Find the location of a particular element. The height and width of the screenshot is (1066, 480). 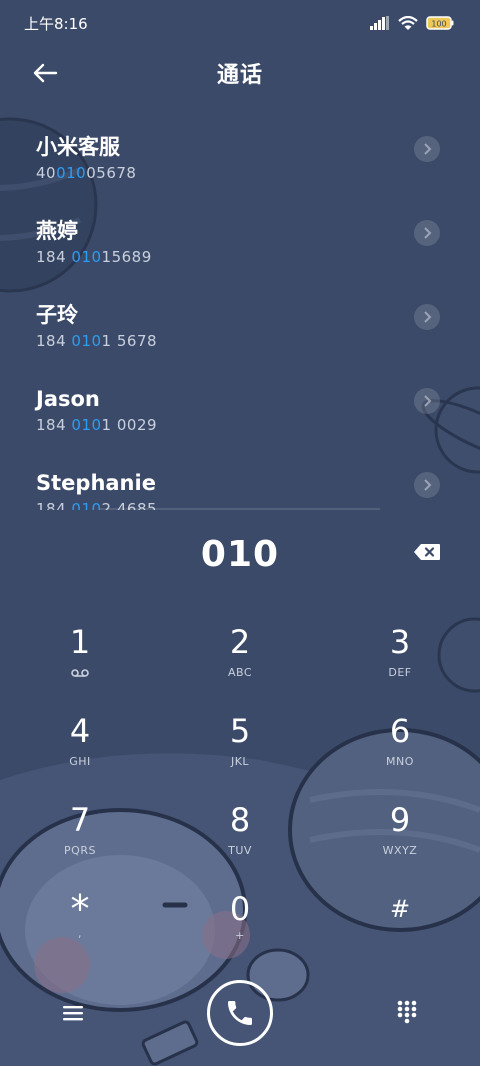

contact-name: Stephanie is located at coordinates (96, 483).